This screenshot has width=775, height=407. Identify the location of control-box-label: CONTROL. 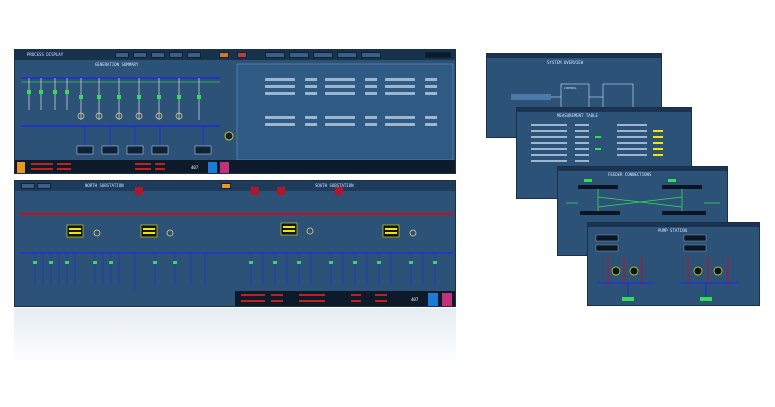
(570, 88).